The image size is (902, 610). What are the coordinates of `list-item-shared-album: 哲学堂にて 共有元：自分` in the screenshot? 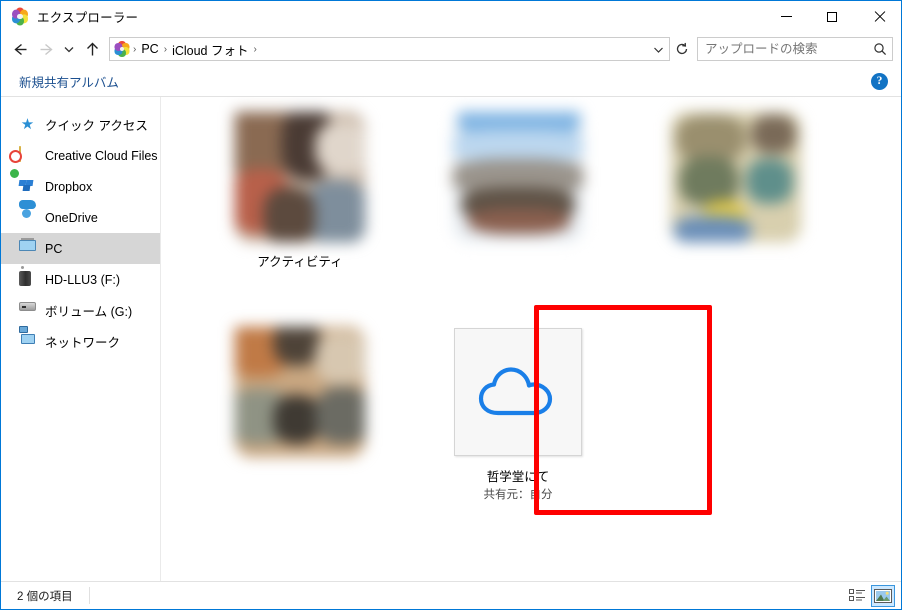 It's located at (518, 425).